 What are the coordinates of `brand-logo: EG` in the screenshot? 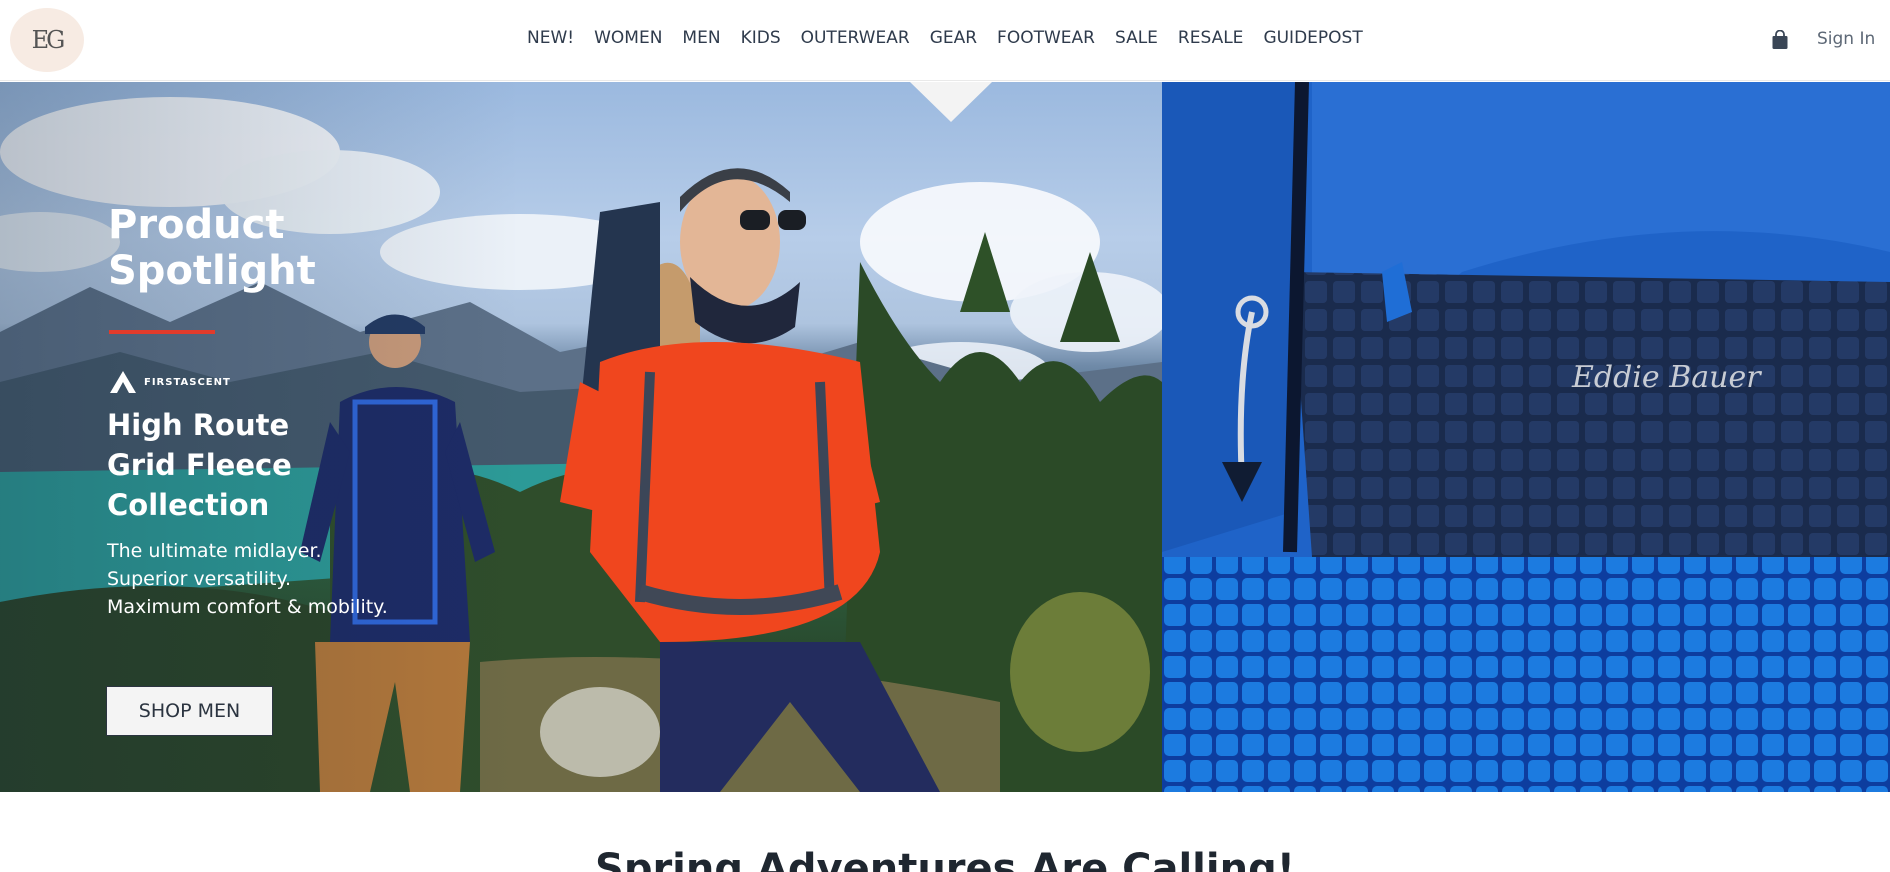 It's located at (47, 40).